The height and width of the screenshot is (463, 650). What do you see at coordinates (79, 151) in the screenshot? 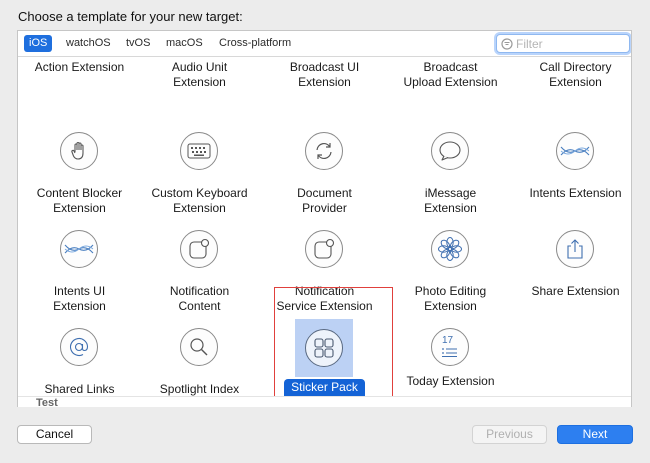
I see `hand-icon` at bounding box center [79, 151].